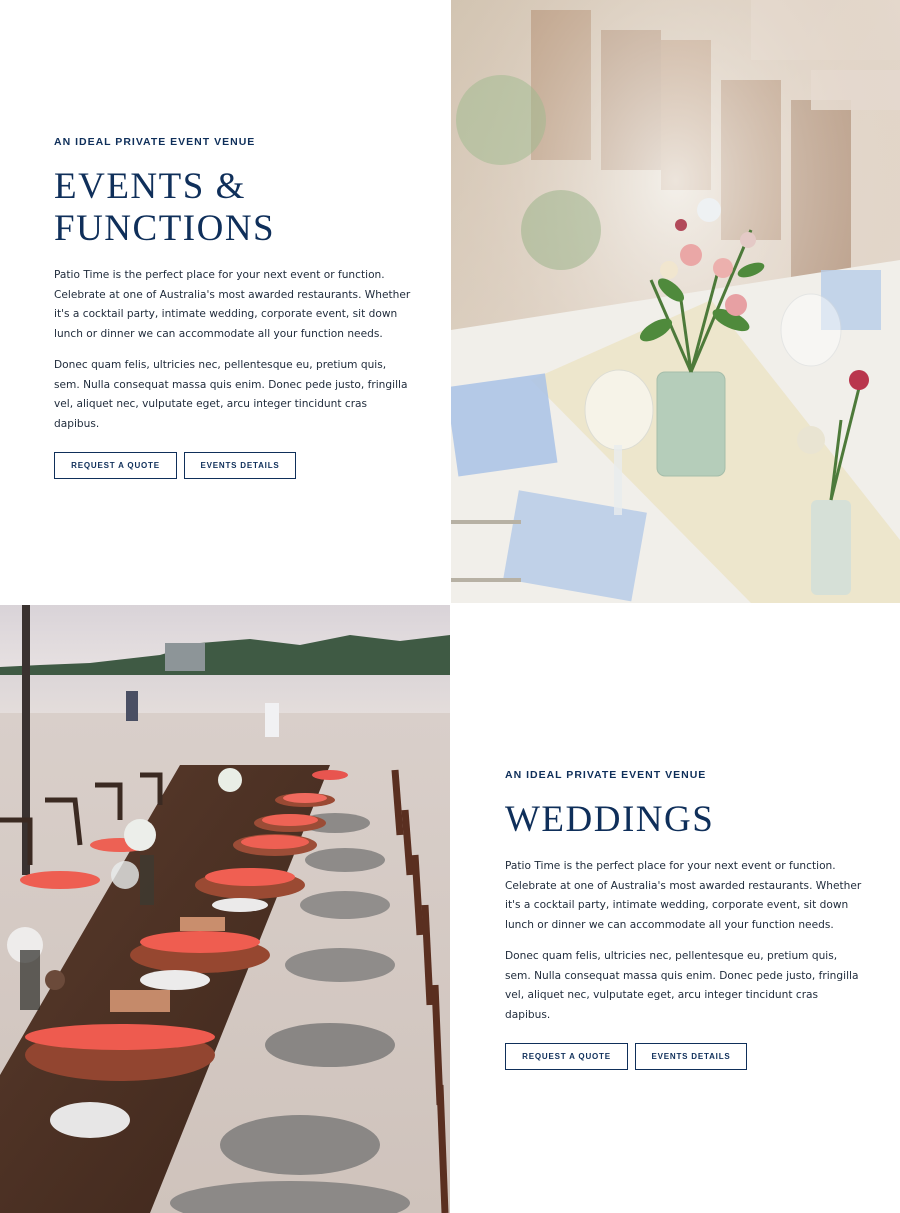 This screenshot has height=1213, width=900. Describe the element at coordinates (691, 1056) in the screenshot. I see `weddings-details-button: EVENTS DETAILS` at that location.